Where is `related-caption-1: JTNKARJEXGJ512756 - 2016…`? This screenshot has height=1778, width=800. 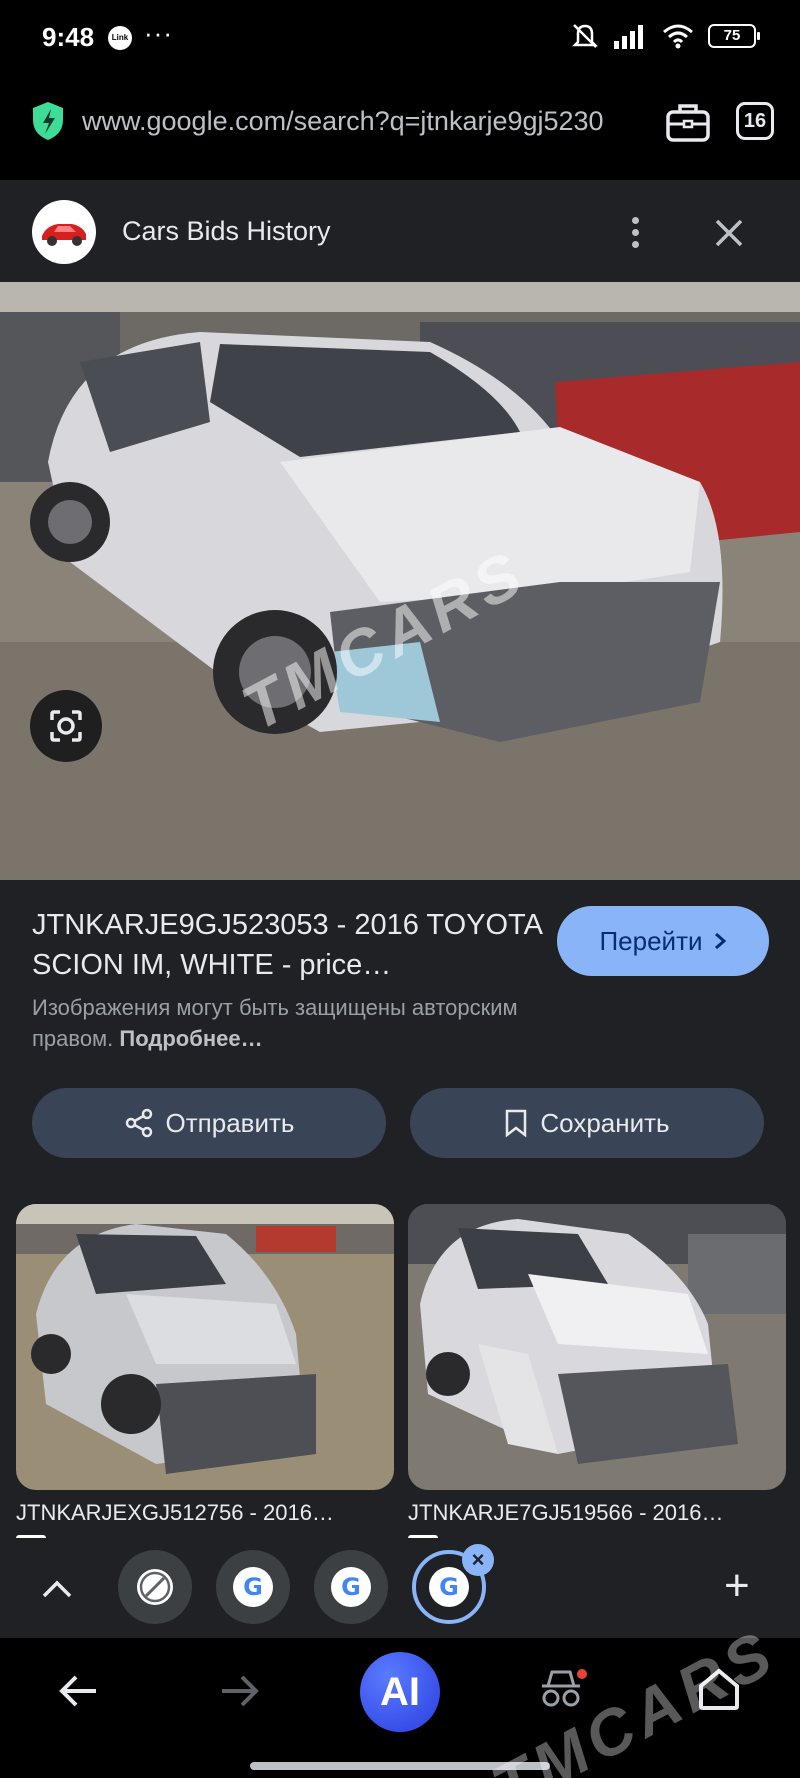
related-caption-1: JTNKARJEXGJ512756 - 2016… is located at coordinates (206, 1513).